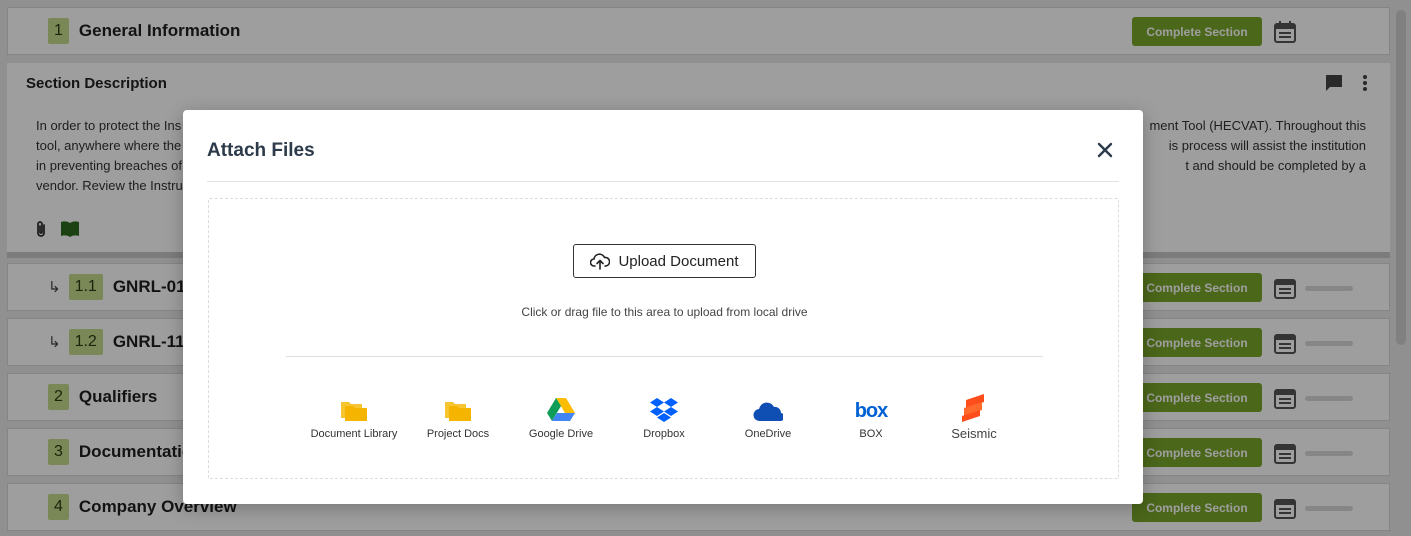  I want to click on source-document-library: Document Library, so click(354, 417).